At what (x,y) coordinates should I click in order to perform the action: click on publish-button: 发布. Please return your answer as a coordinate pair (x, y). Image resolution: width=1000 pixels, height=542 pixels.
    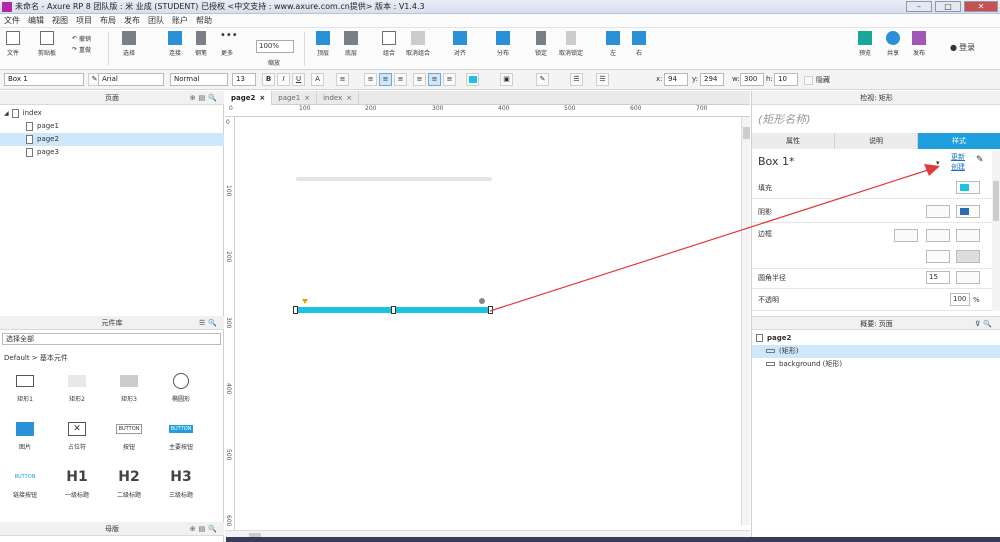
    Looking at the image, I should click on (919, 44).